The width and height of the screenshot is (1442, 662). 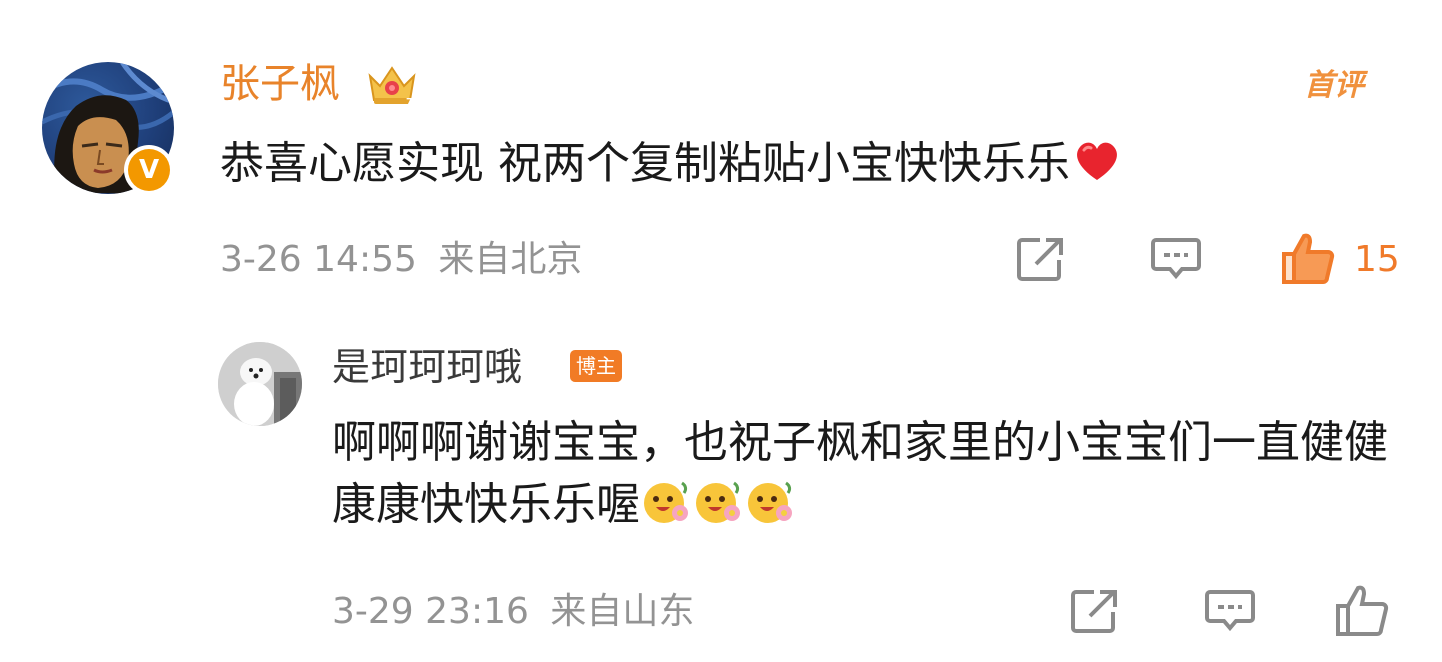 I want to click on verified-badge: V, so click(x=149, y=170).